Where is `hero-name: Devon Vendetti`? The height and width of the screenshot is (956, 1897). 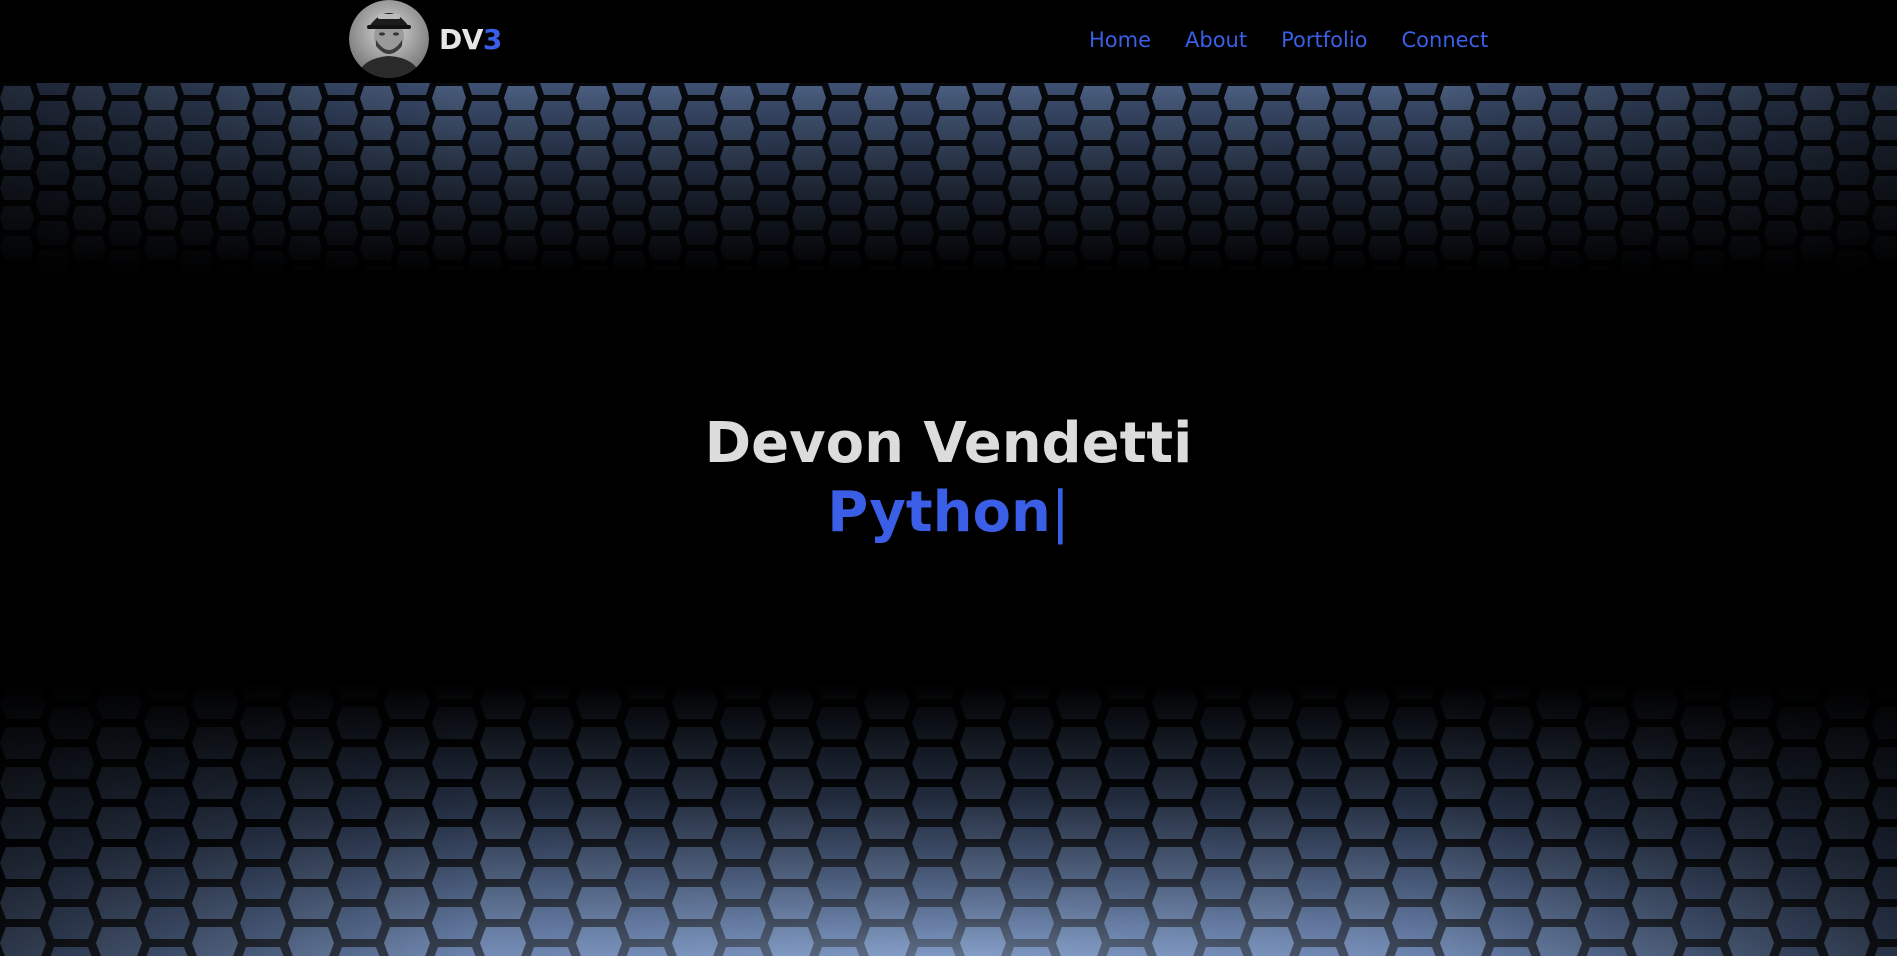 hero-name: Devon Vendetti is located at coordinates (948, 443).